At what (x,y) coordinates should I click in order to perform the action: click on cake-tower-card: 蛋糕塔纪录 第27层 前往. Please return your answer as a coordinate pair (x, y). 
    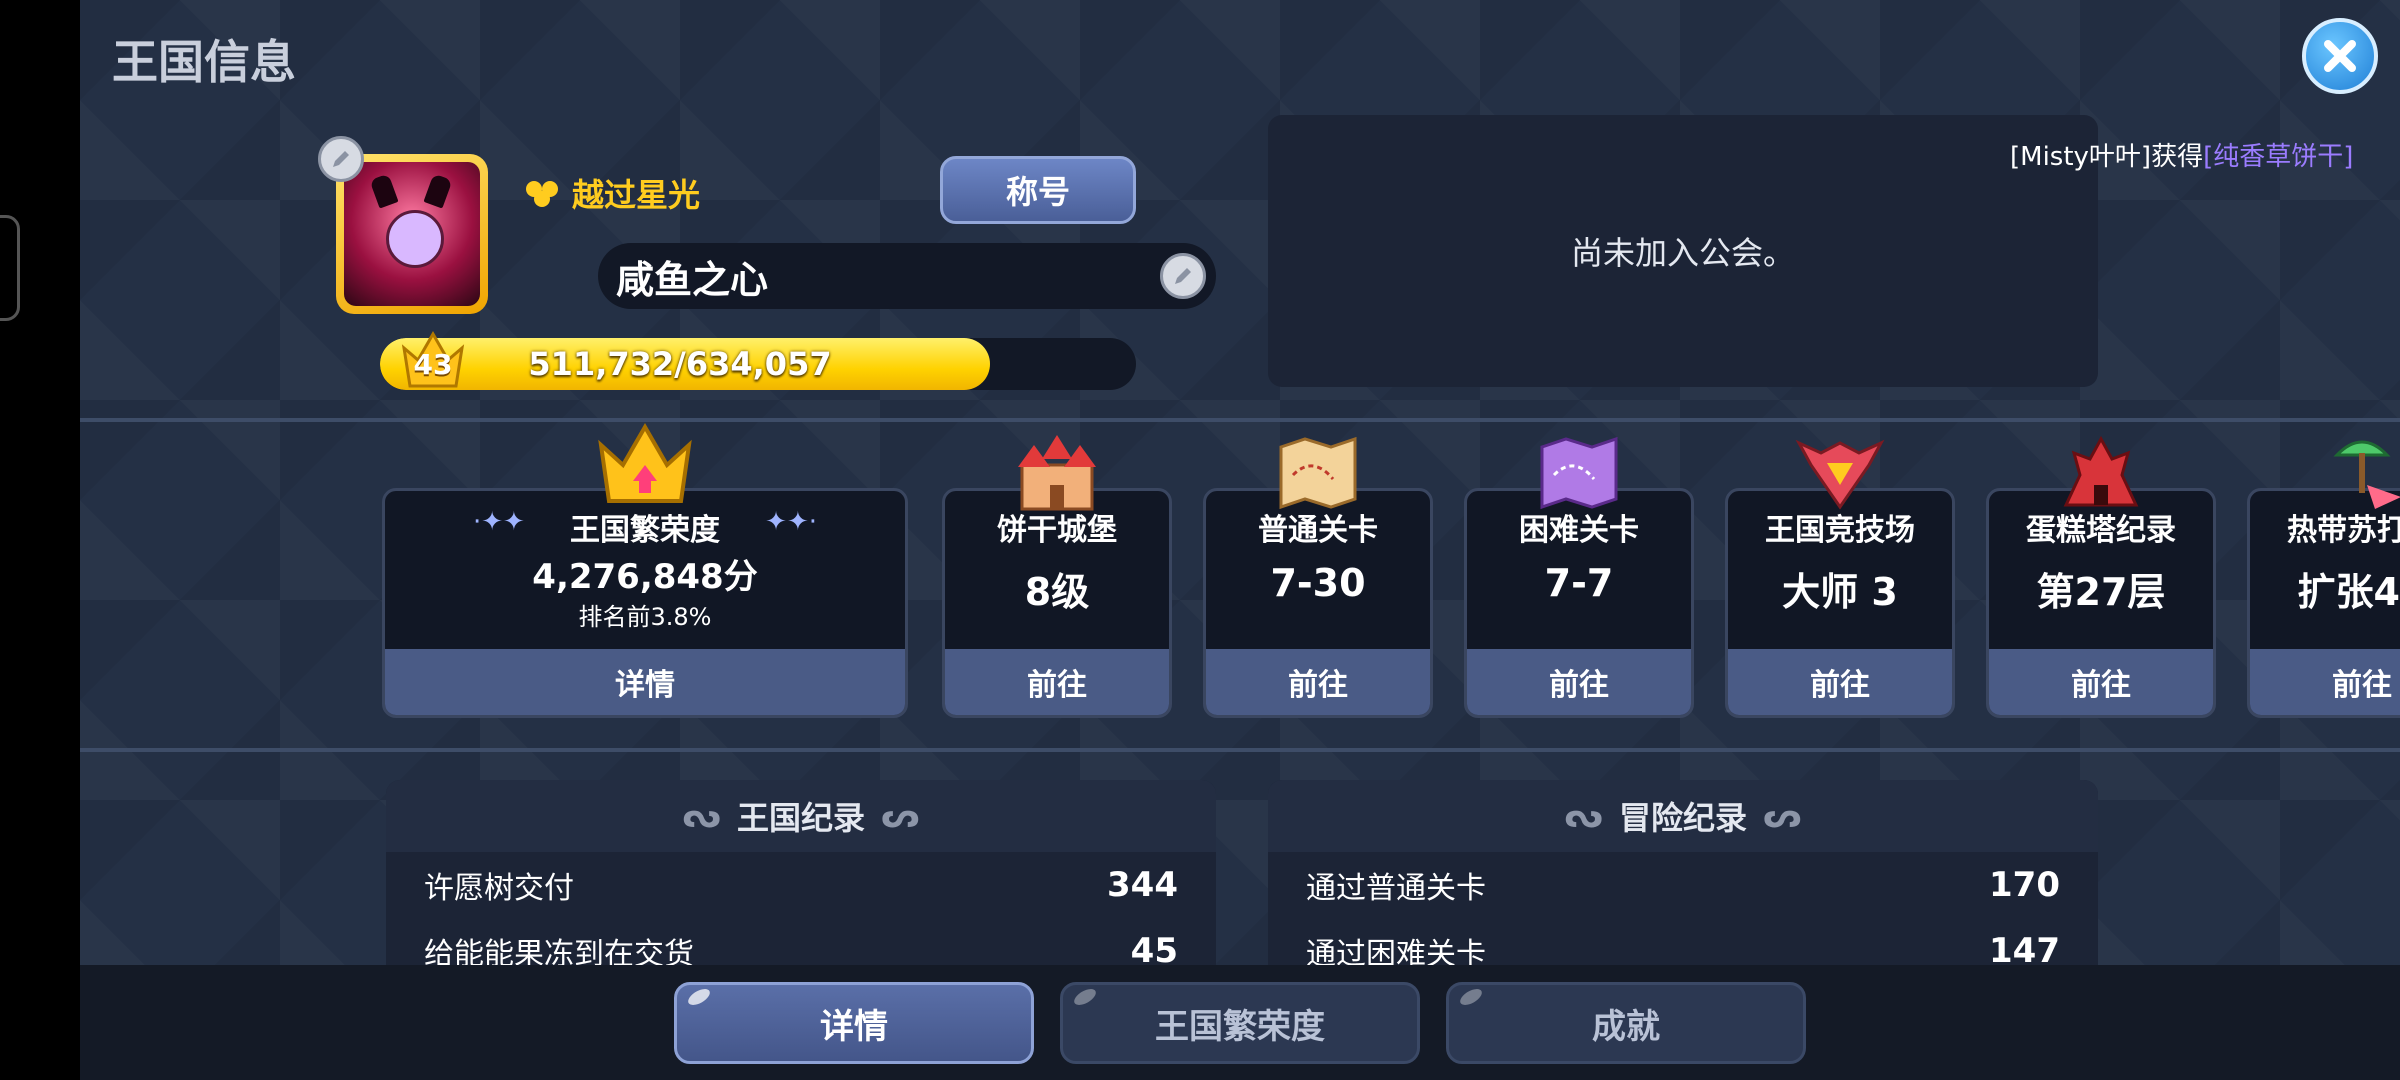
    Looking at the image, I should click on (2101, 576).